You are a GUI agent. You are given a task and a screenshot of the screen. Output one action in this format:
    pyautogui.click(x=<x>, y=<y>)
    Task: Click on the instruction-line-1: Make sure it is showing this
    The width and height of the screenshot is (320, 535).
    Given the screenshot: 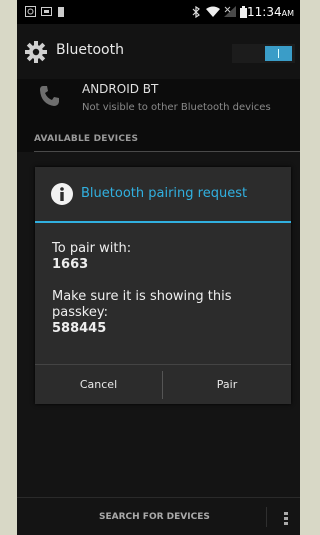 What is the action you would take?
    pyautogui.click(x=142, y=296)
    